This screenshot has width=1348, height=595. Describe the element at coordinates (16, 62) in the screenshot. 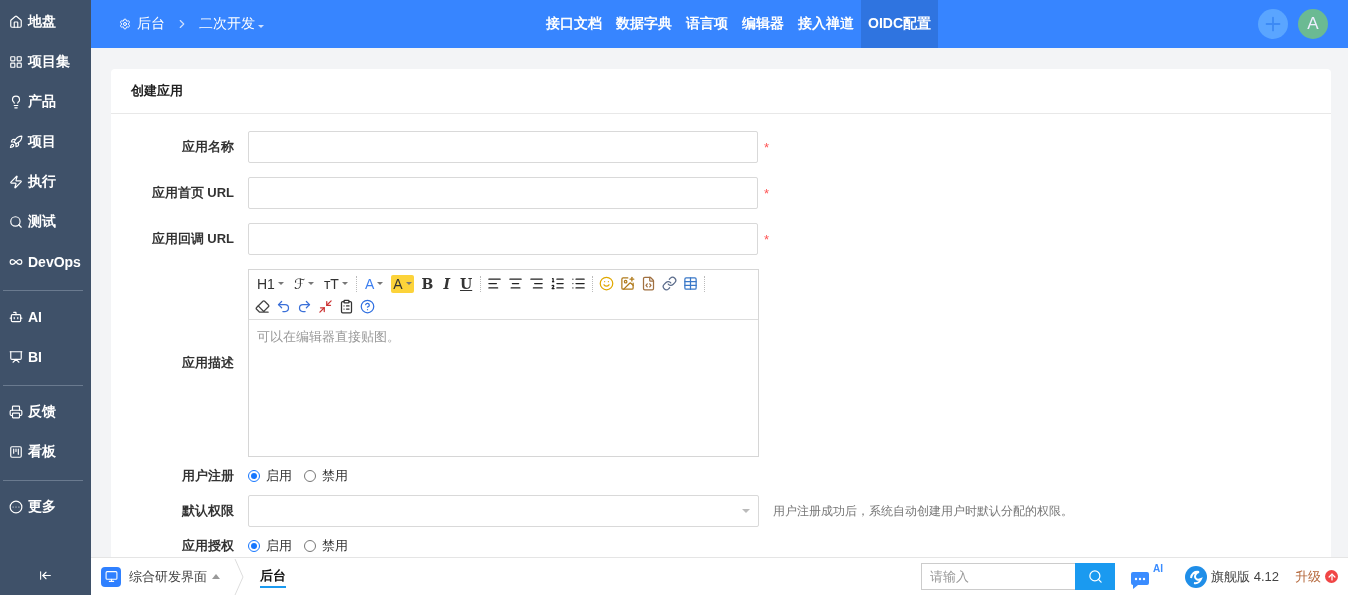

I see `grid-icon` at that location.